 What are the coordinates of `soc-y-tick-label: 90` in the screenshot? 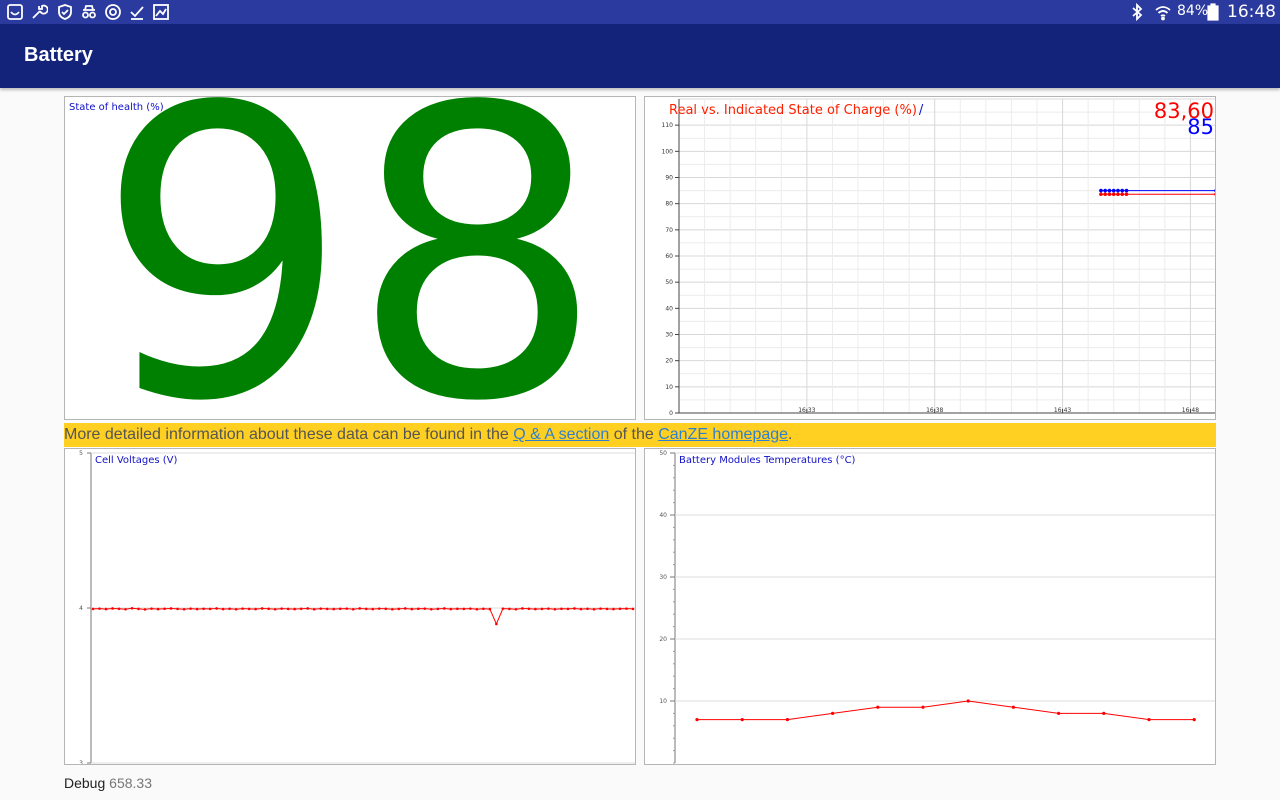 It's located at (669, 178).